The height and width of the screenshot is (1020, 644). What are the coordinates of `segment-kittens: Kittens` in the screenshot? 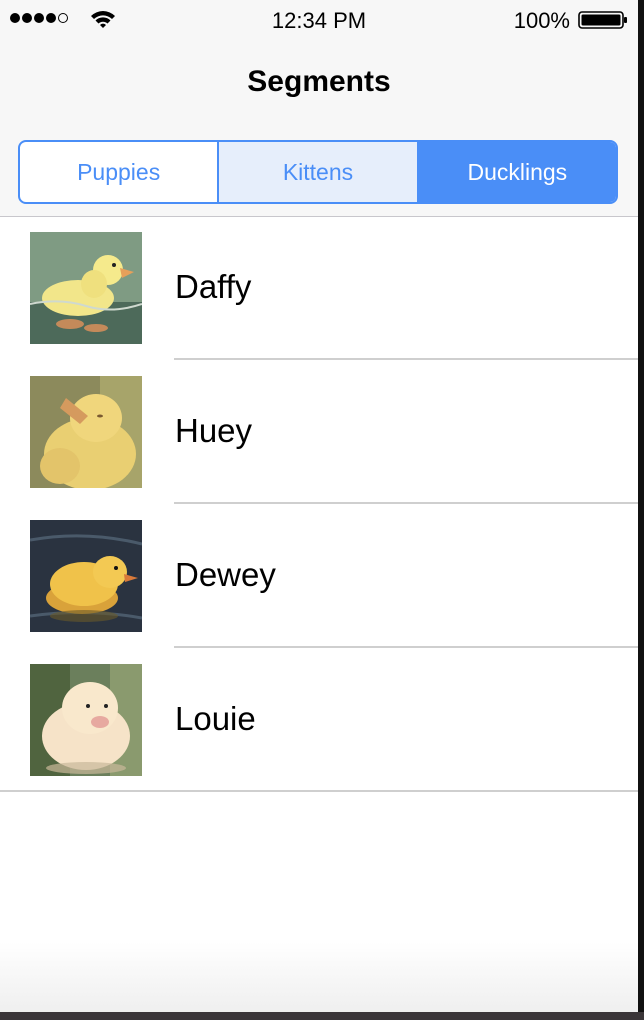 It's located at (317, 172).